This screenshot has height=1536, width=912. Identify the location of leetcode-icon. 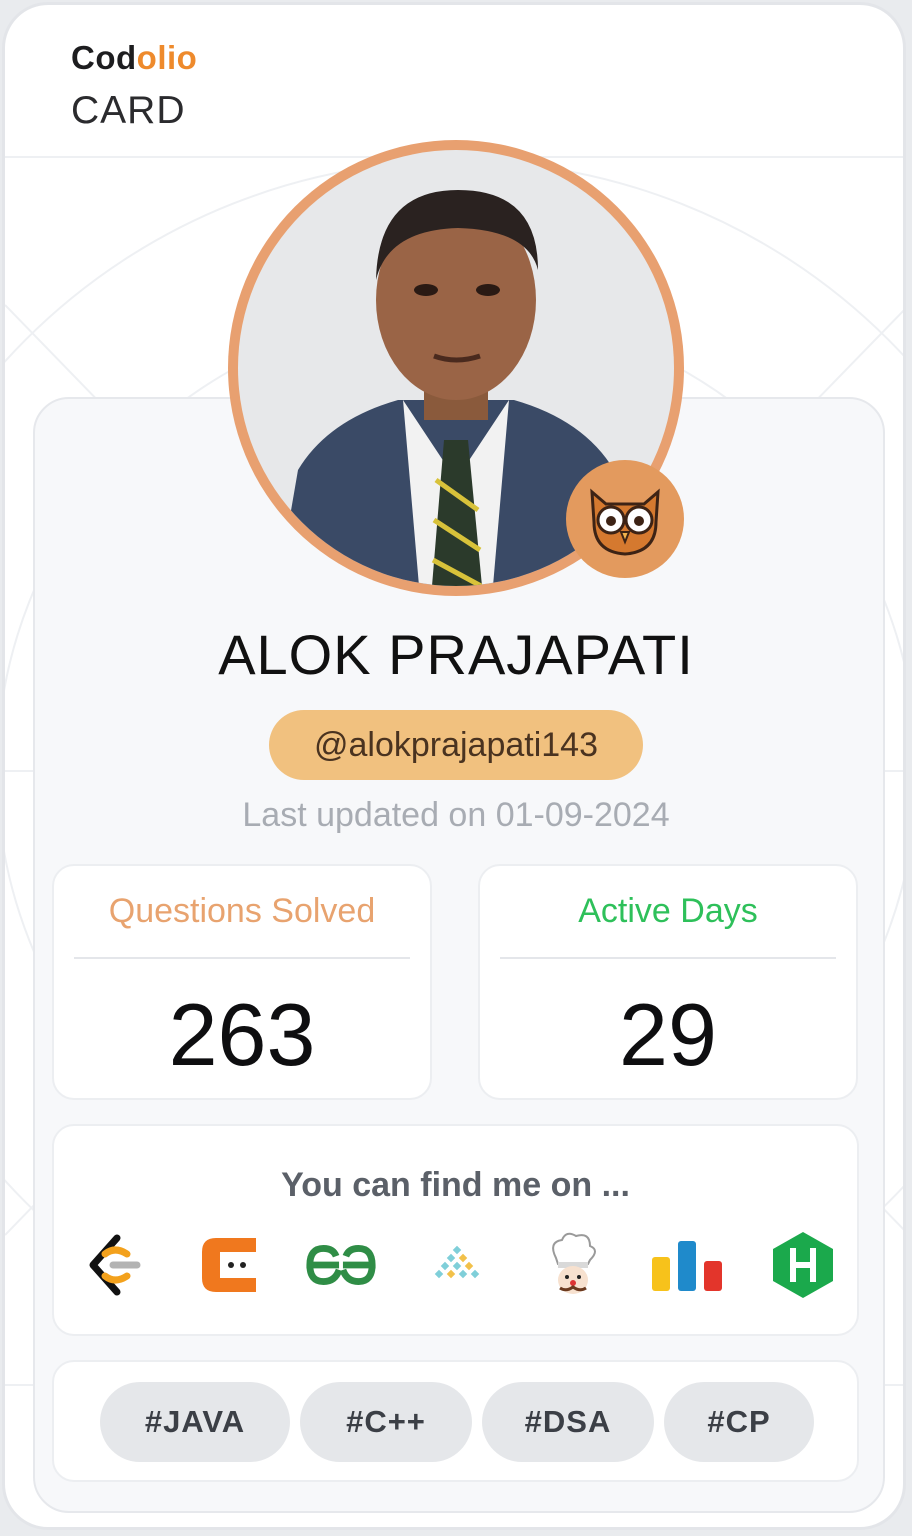
(113, 1265).